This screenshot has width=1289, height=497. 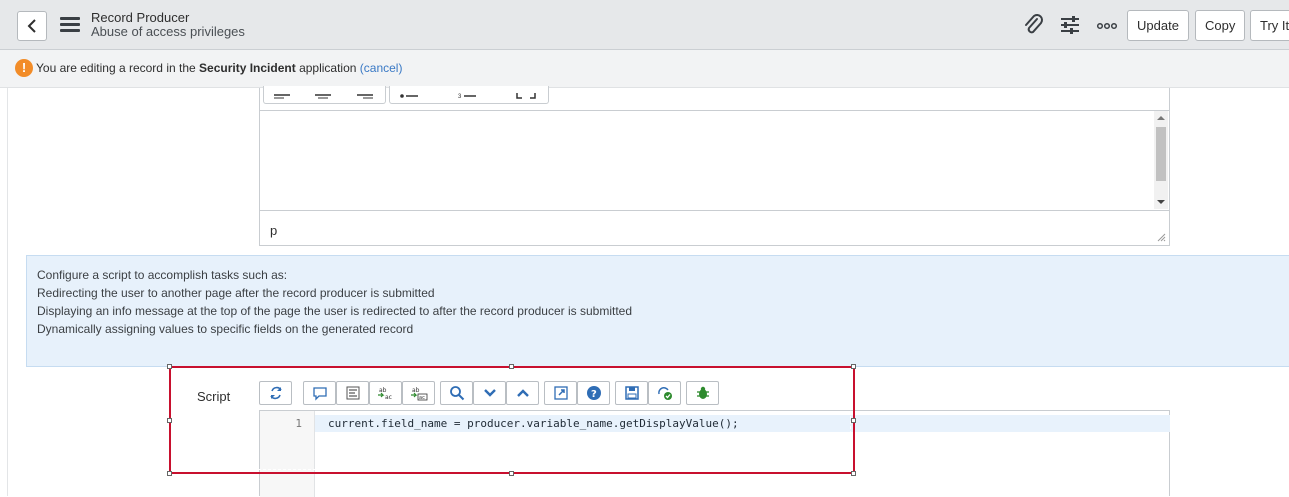 What do you see at coordinates (70, 25) in the screenshot?
I see `hamburger-icon` at bounding box center [70, 25].